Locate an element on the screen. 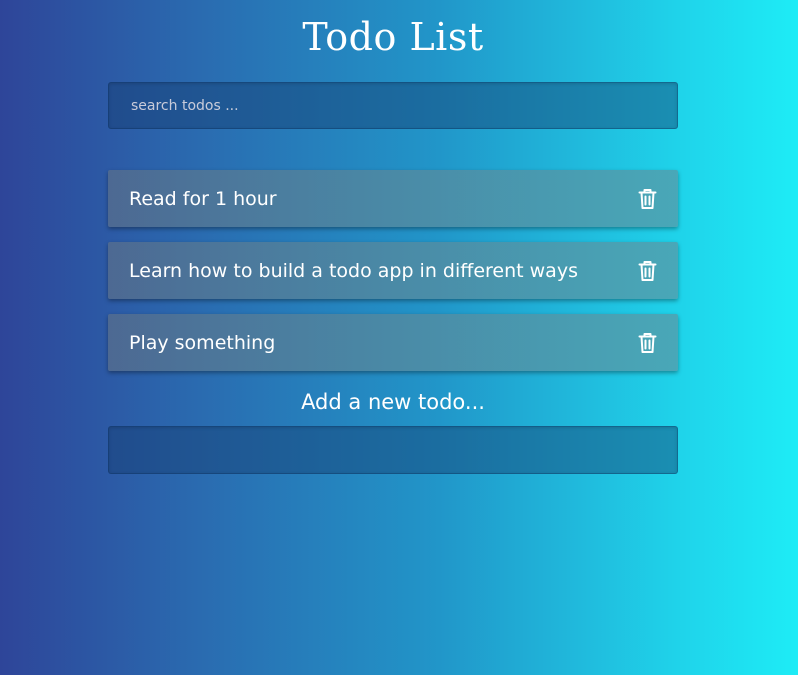 The height and width of the screenshot is (675, 798). todo-text: Read for 1 hour is located at coordinates (203, 198).